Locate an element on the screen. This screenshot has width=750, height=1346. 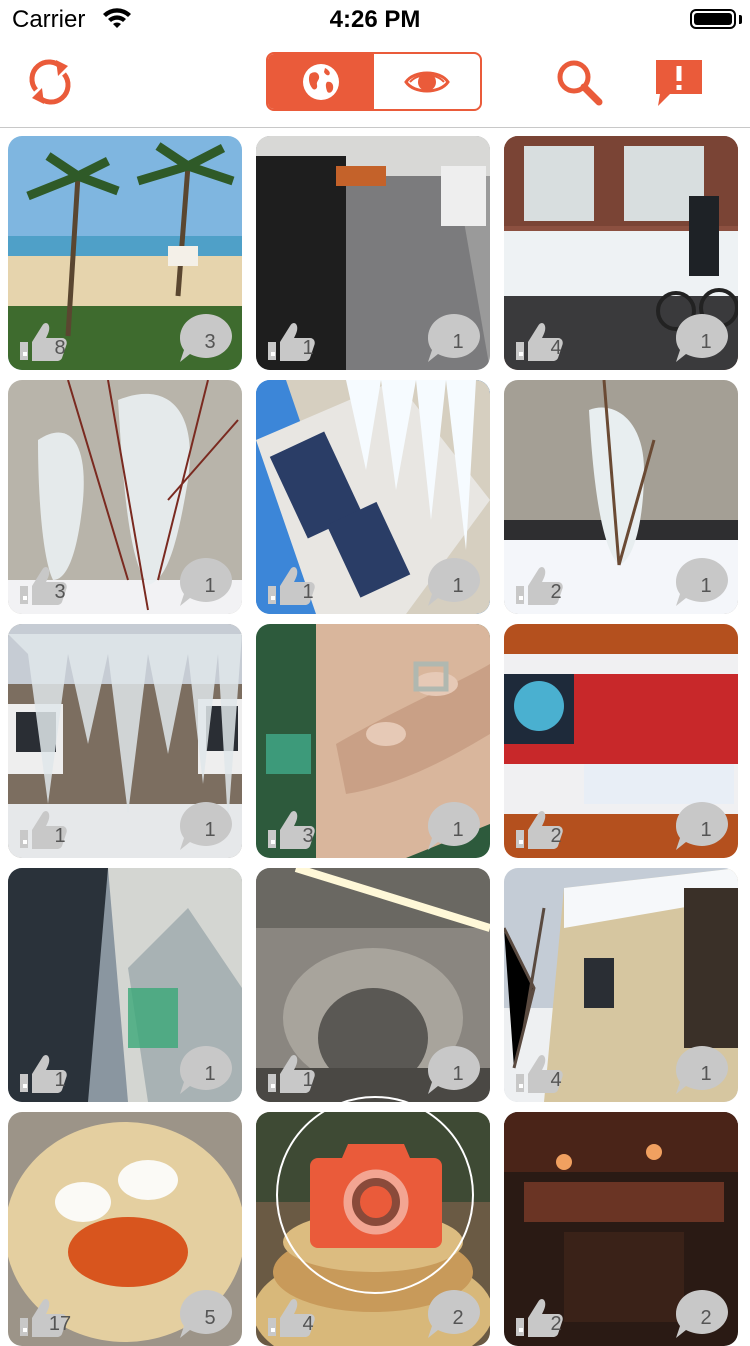
clock: 4:26 PM is located at coordinates (375, 19).